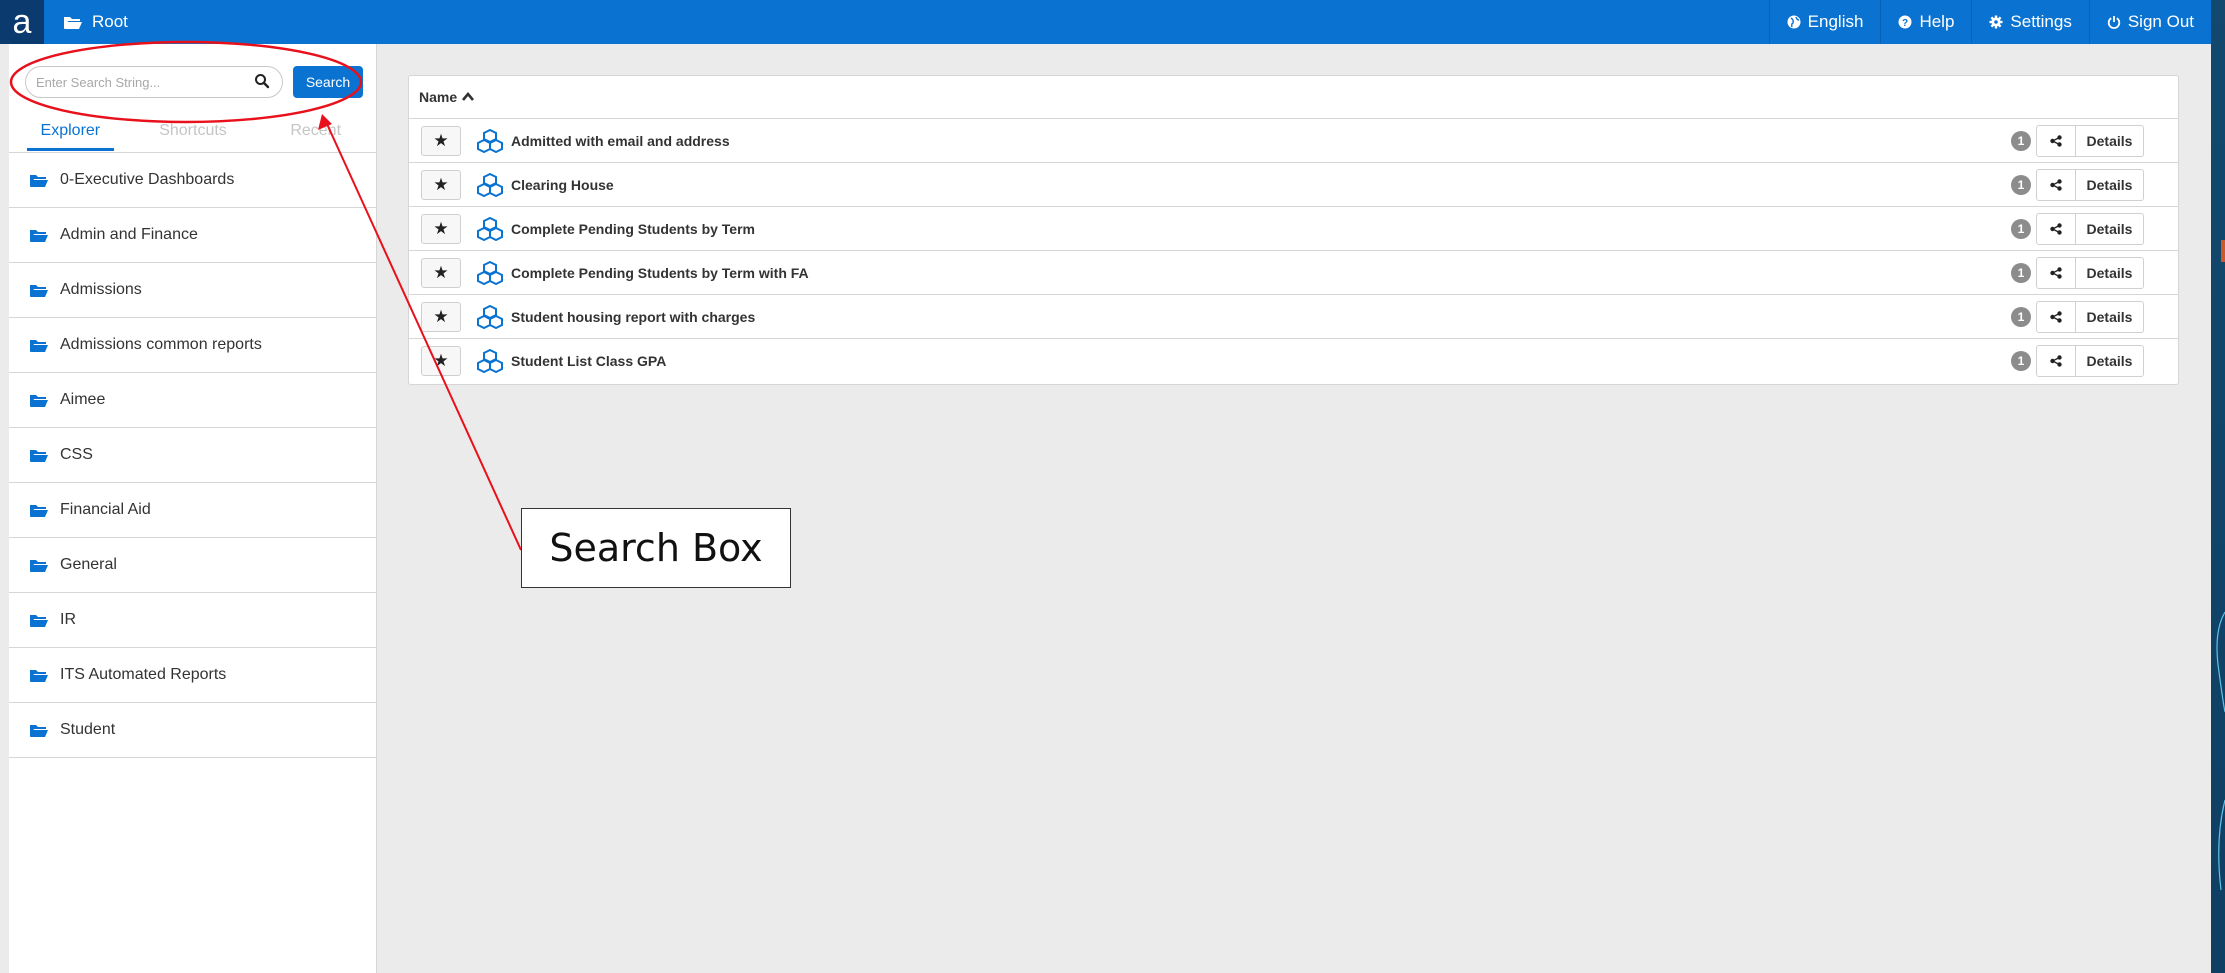 The image size is (2225, 973). What do you see at coordinates (193, 180) in the screenshot?
I see `folder-item: 0-Executive Dashboards` at bounding box center [193, 180].